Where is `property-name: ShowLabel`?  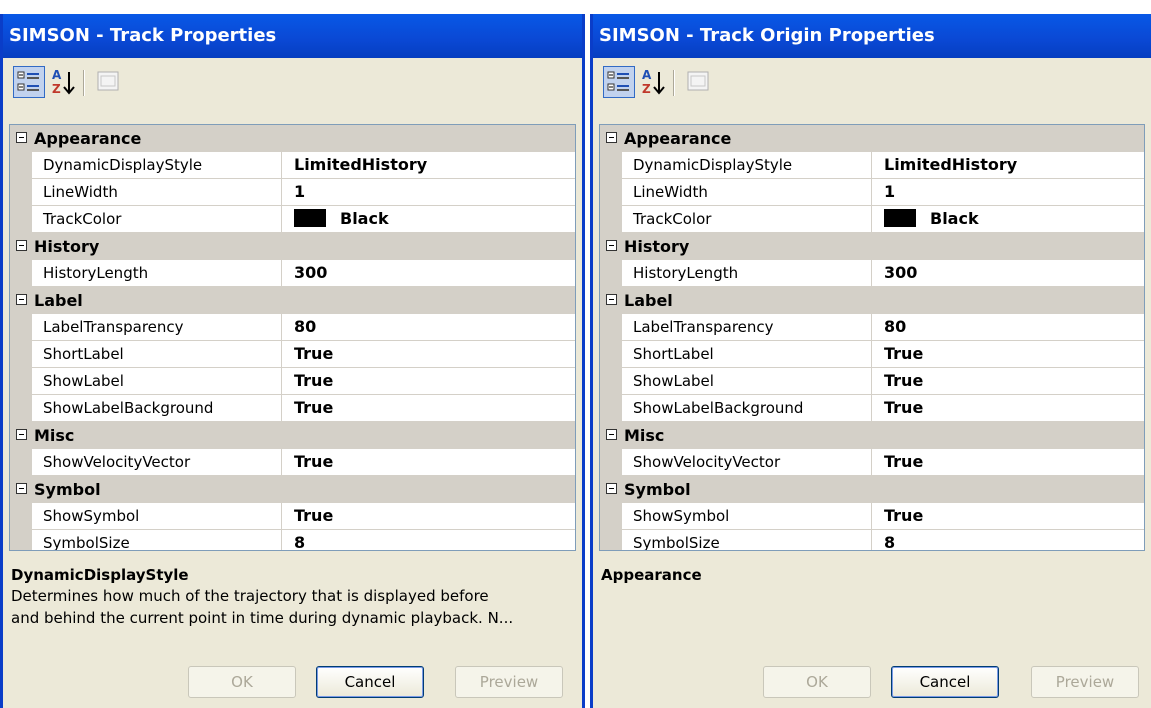 property-name: ShowLabel is located at coordinates (157, 381).